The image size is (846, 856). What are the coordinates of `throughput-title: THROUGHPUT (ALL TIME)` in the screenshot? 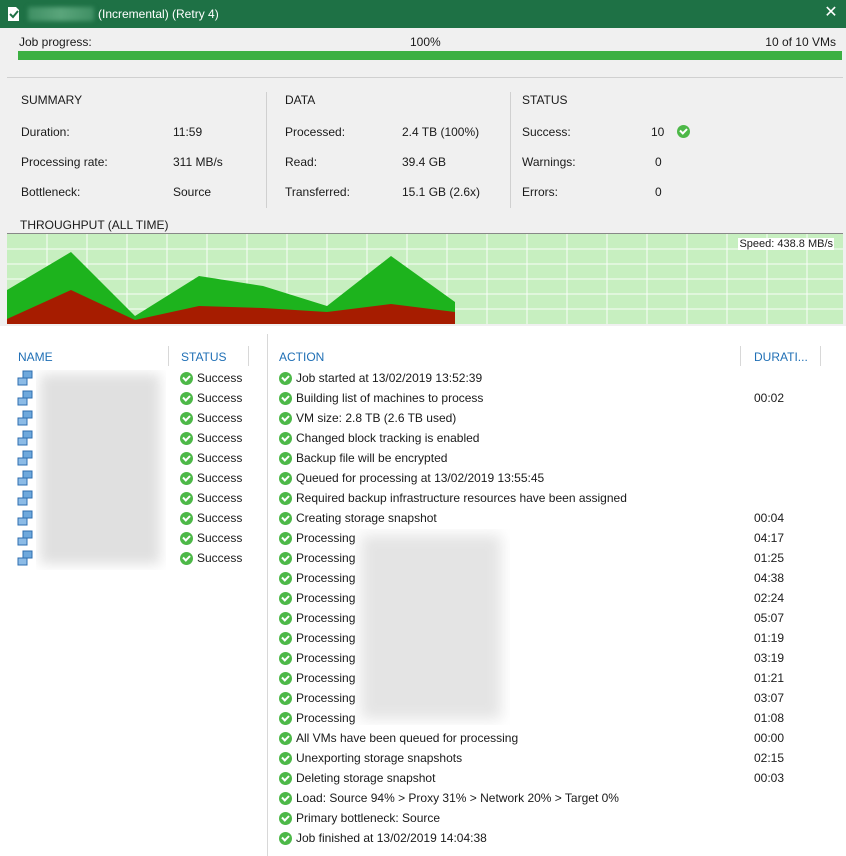 It's located at (94, 225).